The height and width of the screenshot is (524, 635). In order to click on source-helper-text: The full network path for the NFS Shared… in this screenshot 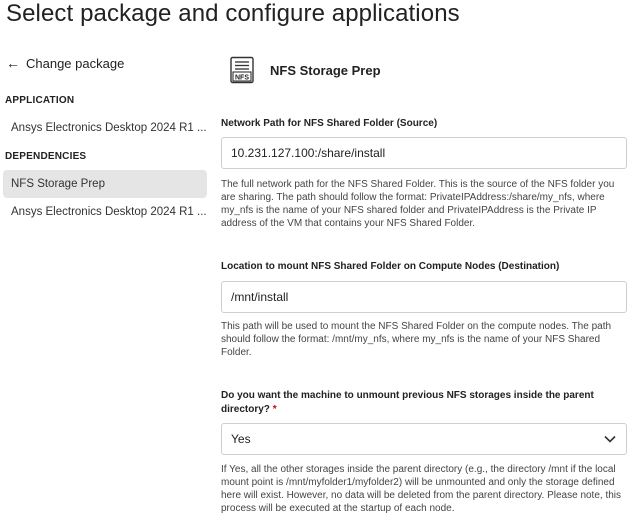, I will do `click(418, 204)`.